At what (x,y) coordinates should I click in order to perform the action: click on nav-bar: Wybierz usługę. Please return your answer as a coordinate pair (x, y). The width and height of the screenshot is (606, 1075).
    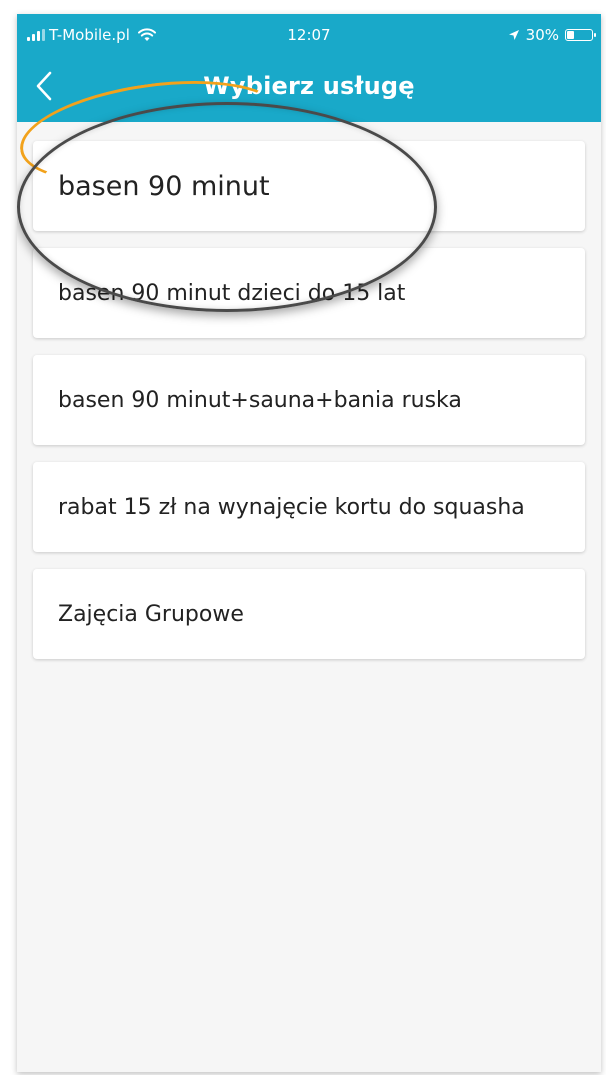
    Looking at the image, I should click on (309, 90).